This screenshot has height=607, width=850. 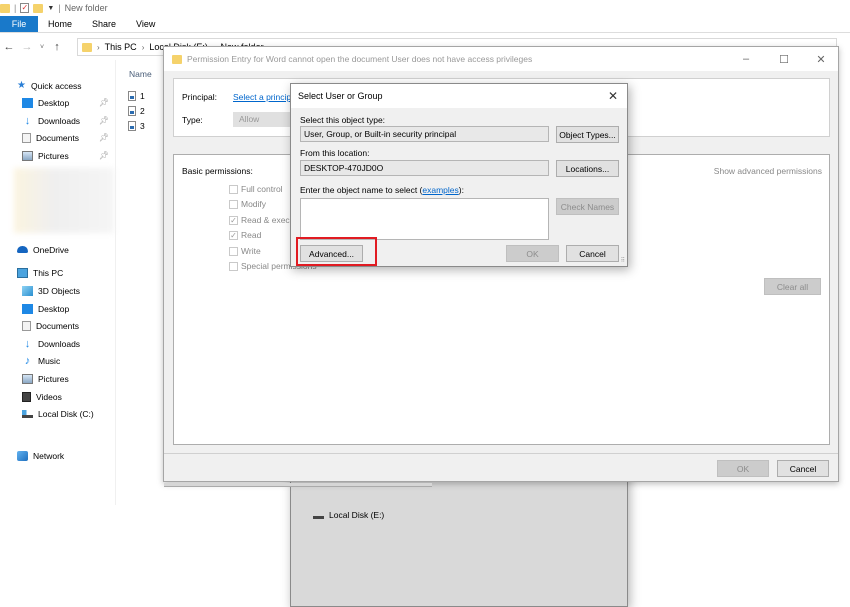 What do you see at coordinates (148, 111) in the screenshot?
I see `file-item: 2` at bounding box center [148, 111].